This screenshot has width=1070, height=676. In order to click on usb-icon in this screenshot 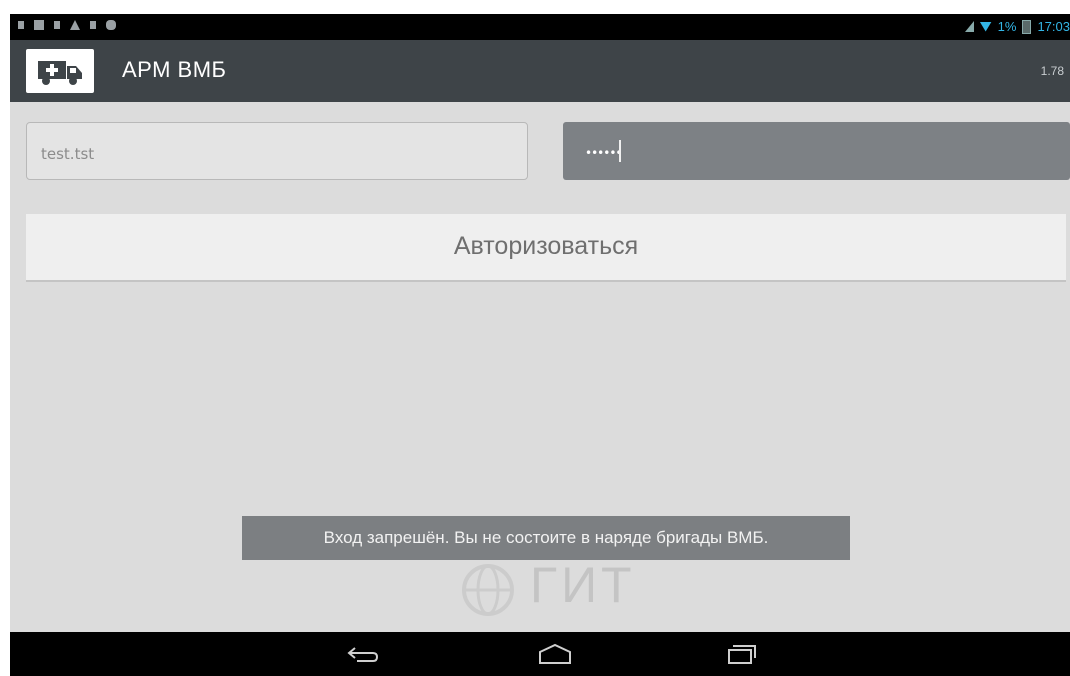, I will do `click(21, 25)`.